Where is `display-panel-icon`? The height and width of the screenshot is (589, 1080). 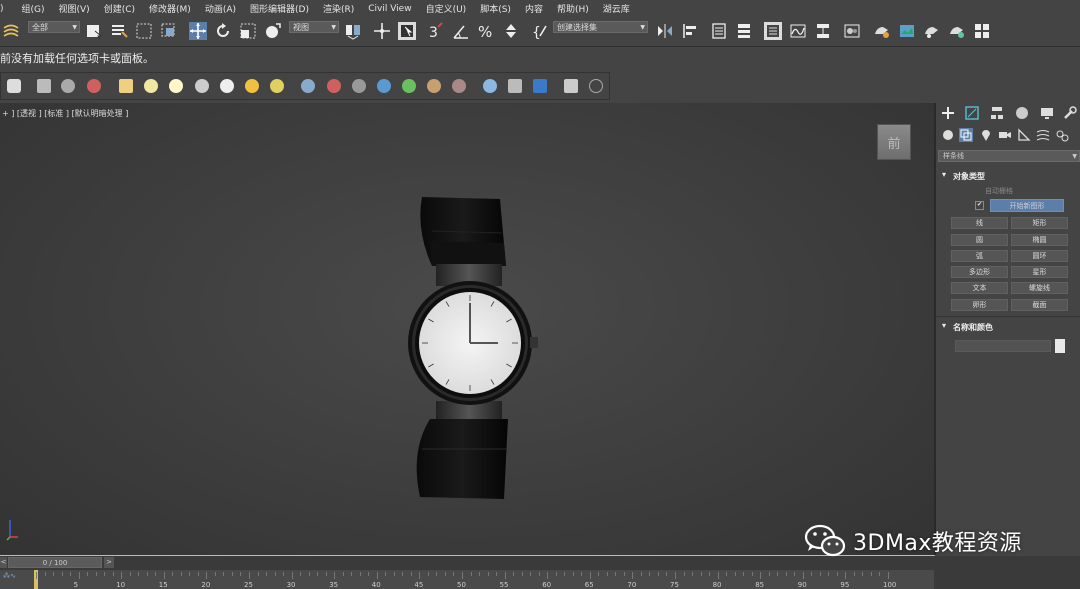 display-panel-icon is located at coordinates (540, 86).